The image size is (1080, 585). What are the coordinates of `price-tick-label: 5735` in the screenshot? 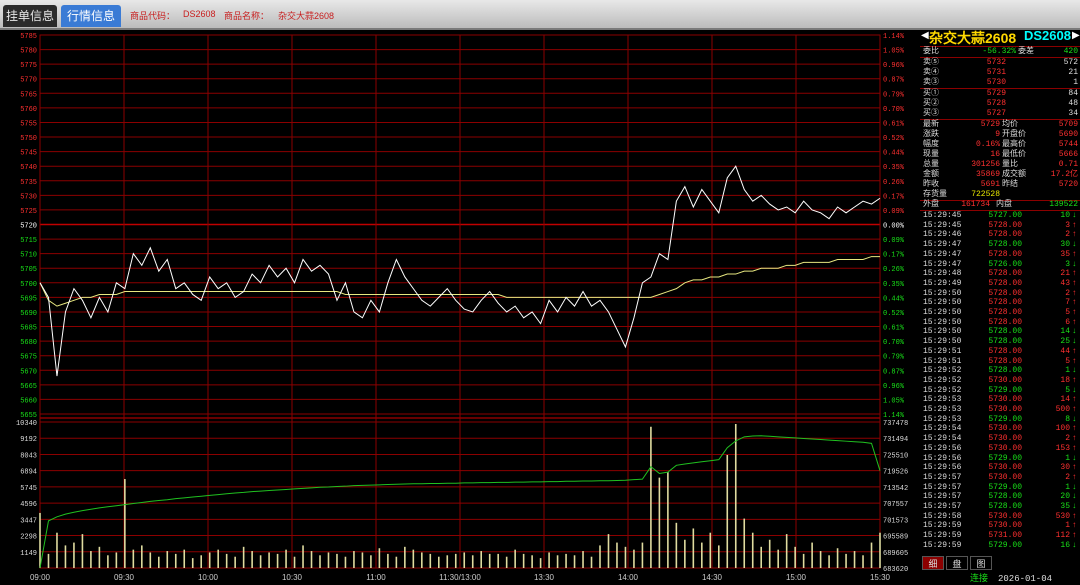 It's located at (28, 183).